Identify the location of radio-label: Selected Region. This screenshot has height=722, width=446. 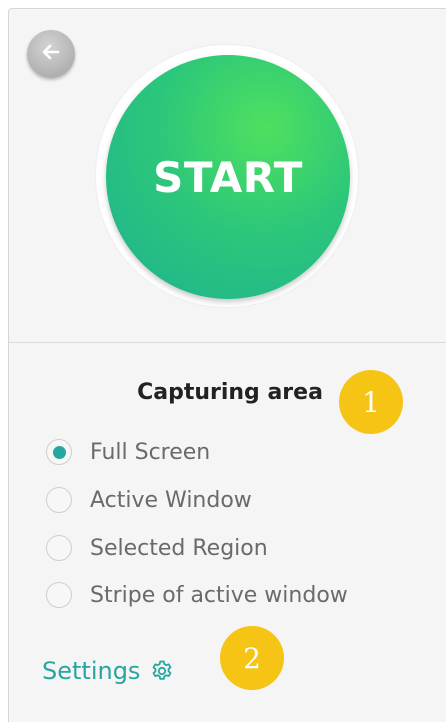
(179, 548).